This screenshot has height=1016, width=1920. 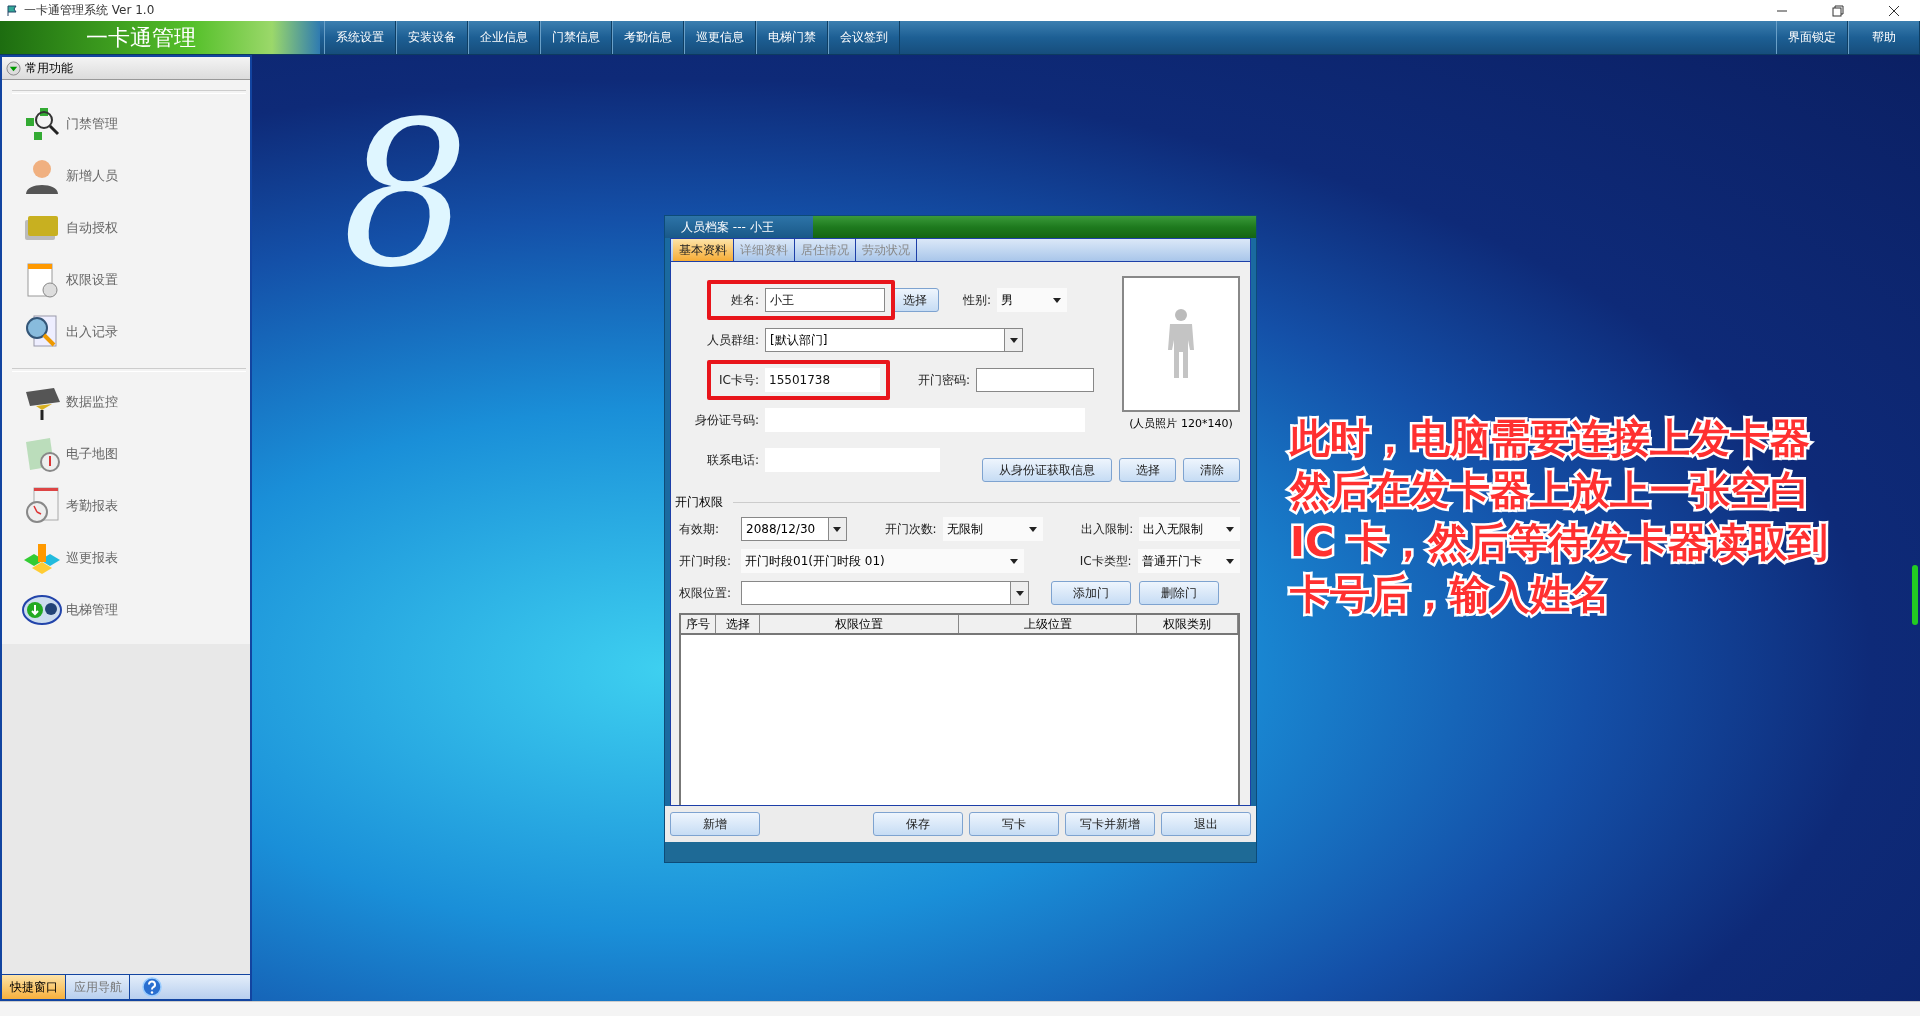 I want to click on menu-item: 帮助, so click(x=1884, y=37).